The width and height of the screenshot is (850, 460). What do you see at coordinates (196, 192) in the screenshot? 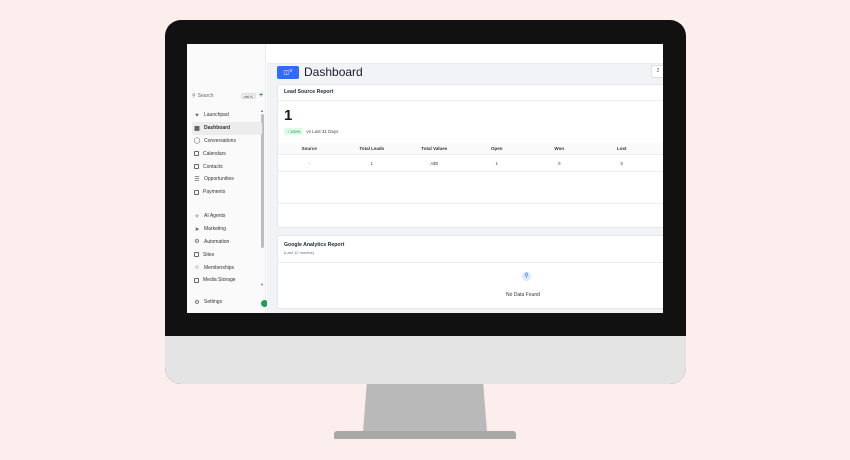
I see `payments-icon` at bounding box center [196, 192].